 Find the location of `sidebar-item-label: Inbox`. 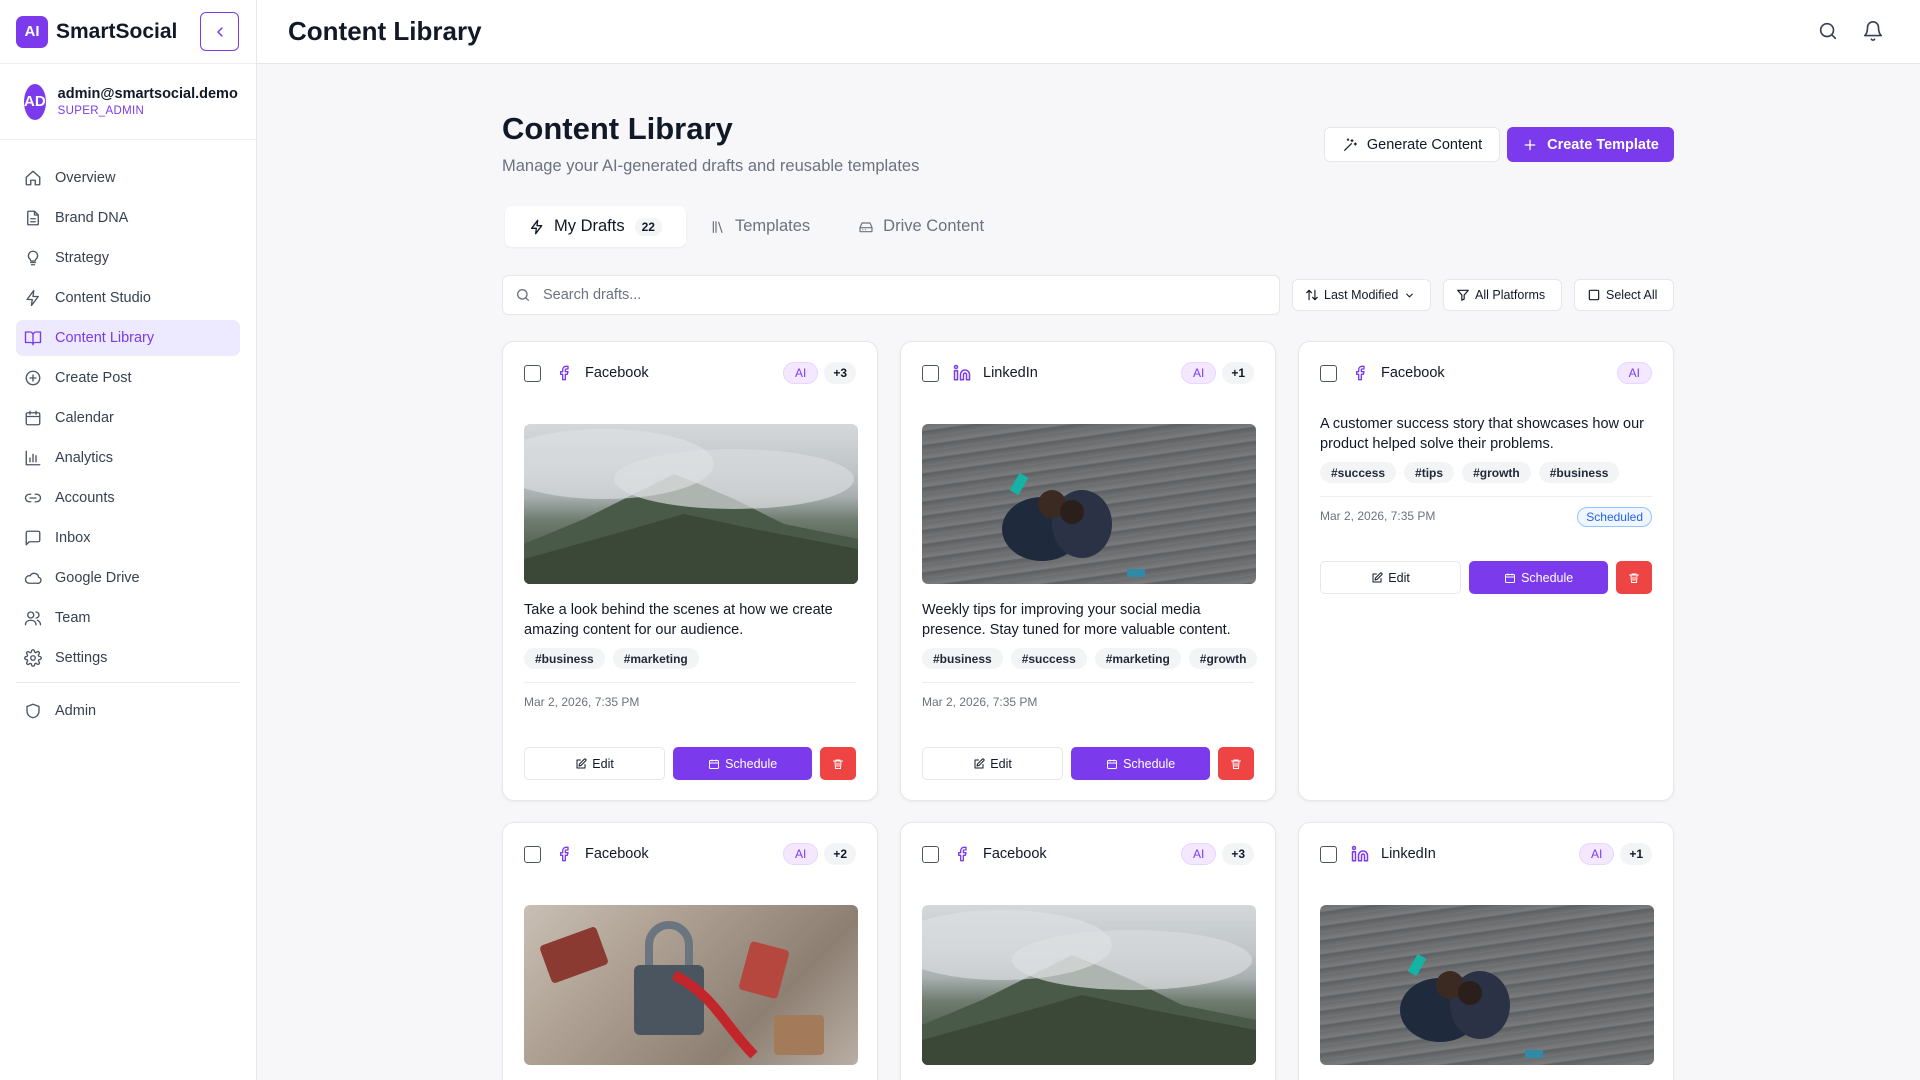

sidebar-item-label: Inbox is located at coordinates (73, 538).